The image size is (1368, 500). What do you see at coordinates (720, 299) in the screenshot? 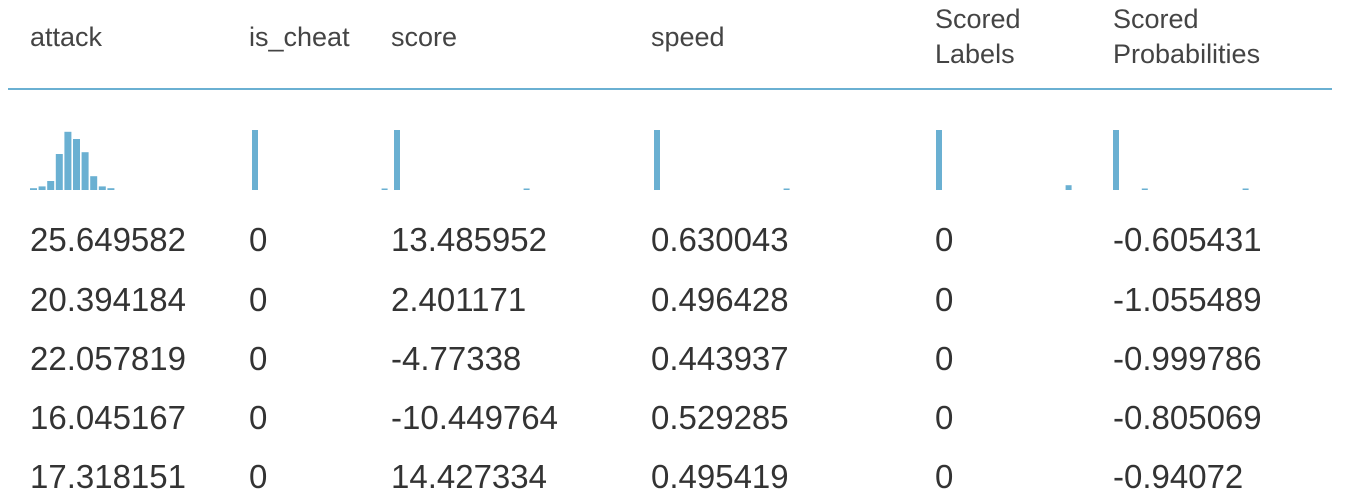
I see `cell-speed: 0.496428` at bounding box center [720, 299].